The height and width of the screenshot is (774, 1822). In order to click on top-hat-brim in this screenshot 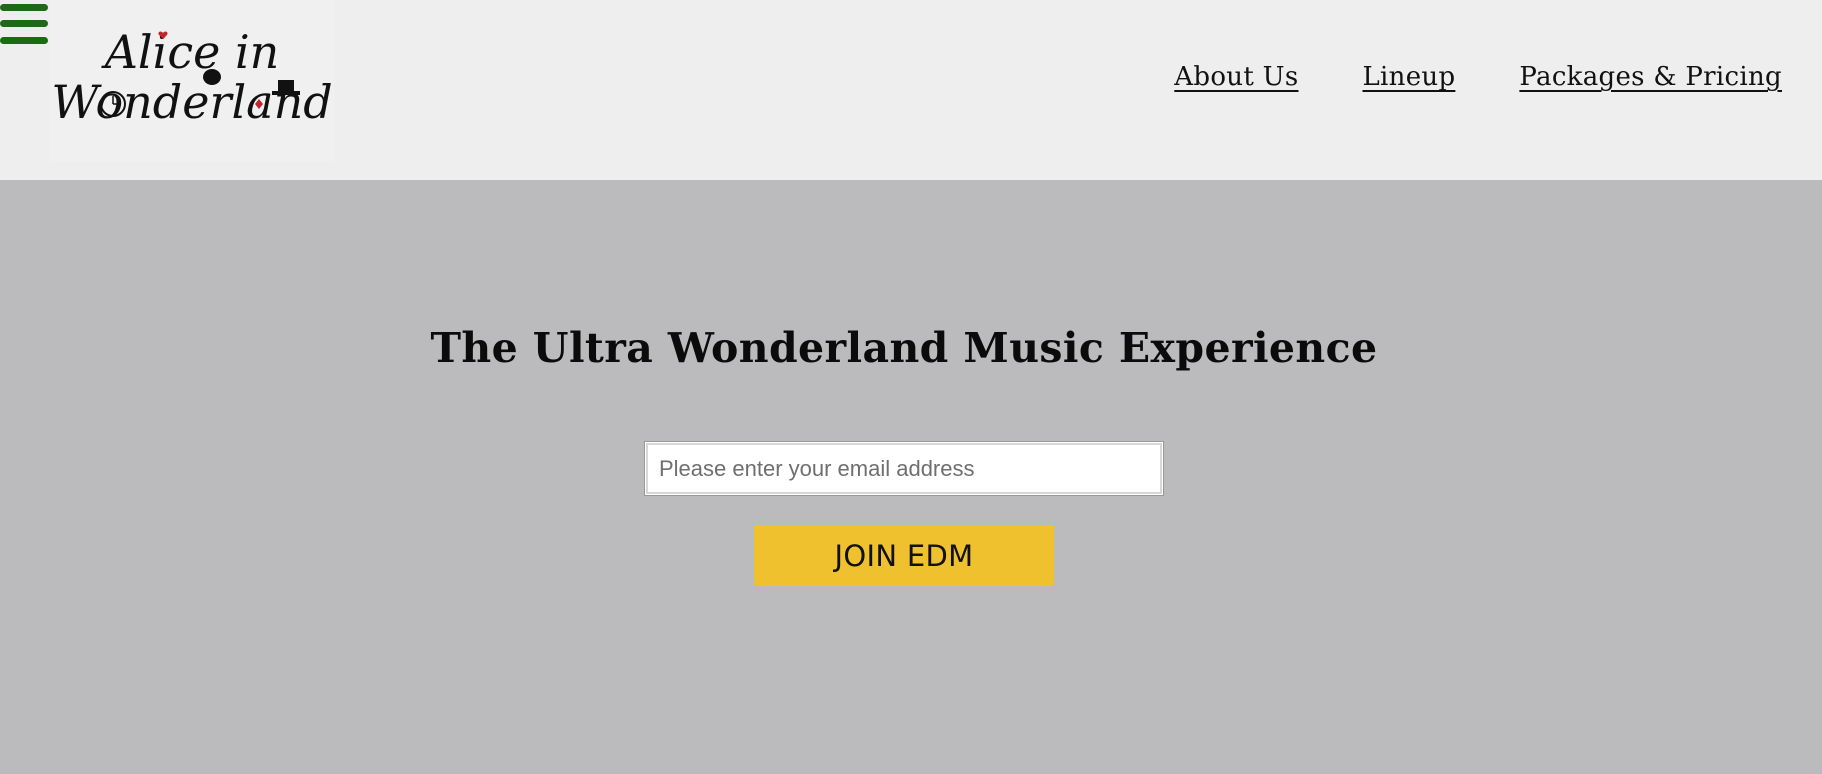, I will do `click(286, 93)`.